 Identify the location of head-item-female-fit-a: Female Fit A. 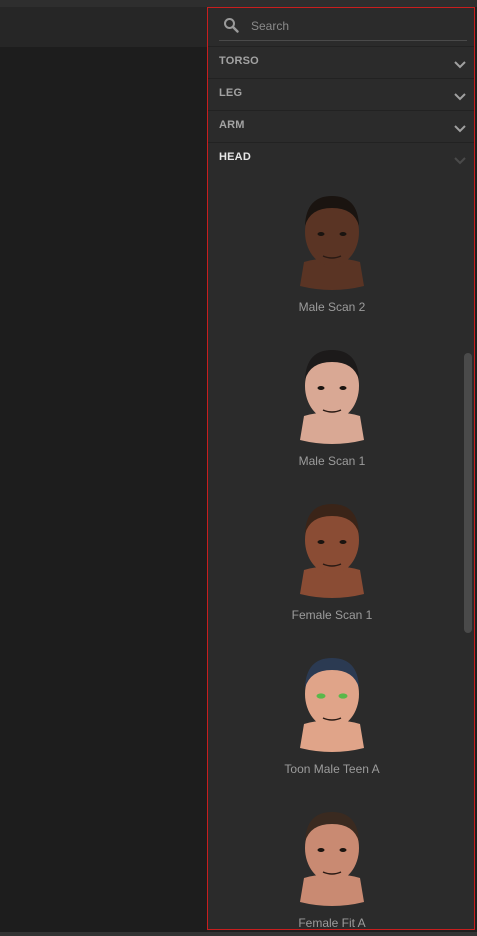
(332, 865).